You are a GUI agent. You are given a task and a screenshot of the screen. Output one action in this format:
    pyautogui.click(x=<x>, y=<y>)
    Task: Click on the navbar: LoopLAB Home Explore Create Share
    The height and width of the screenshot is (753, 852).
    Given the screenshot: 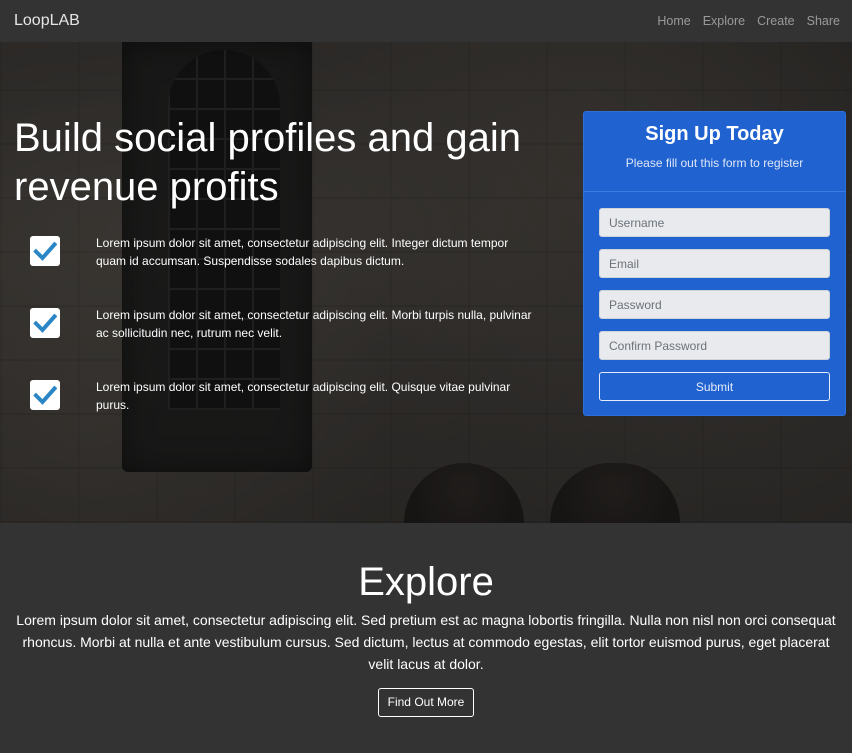 What is the action you would take?
    pyautogui.click(x=426, y=21)
    